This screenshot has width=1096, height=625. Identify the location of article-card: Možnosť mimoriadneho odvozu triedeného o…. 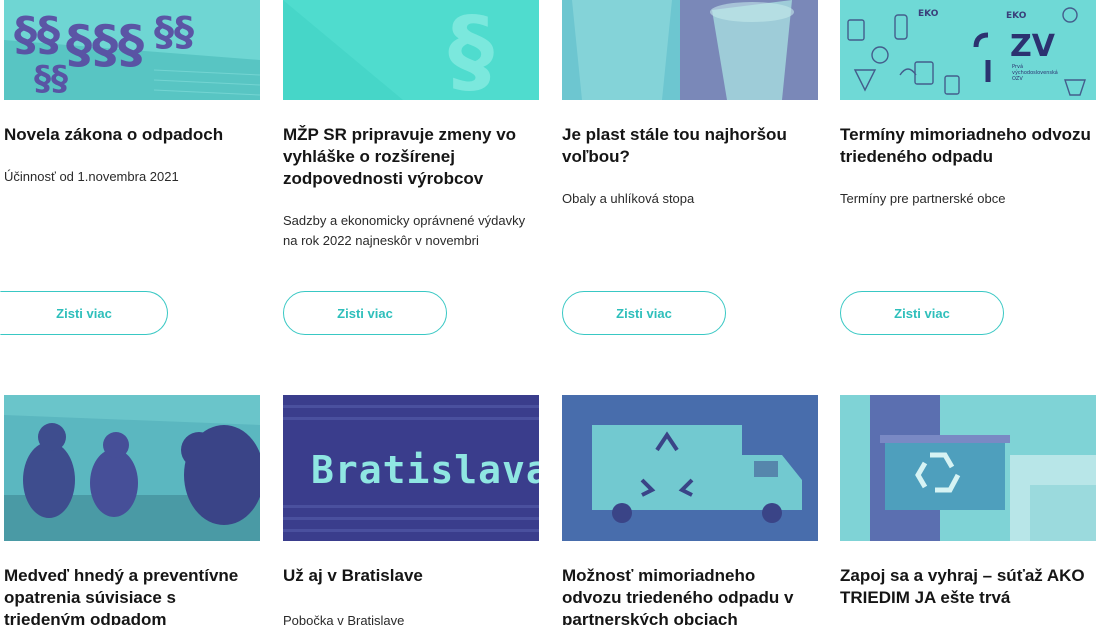
(690, 510).